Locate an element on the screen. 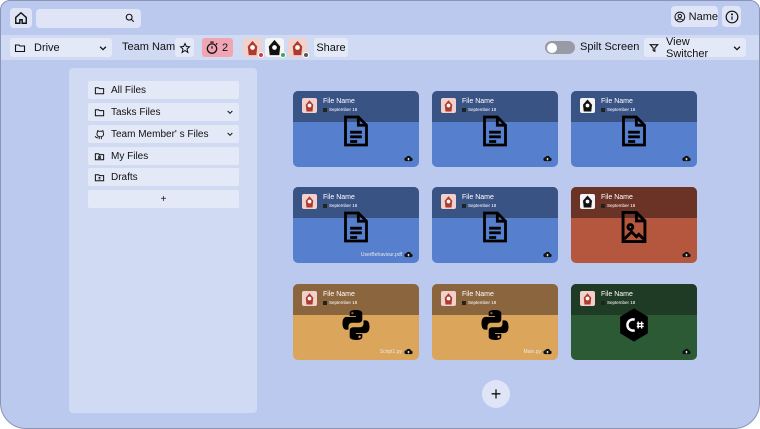 The height and width of the screenshot is (429, 760). user-circle-icon is located at coordinates (680, 16).